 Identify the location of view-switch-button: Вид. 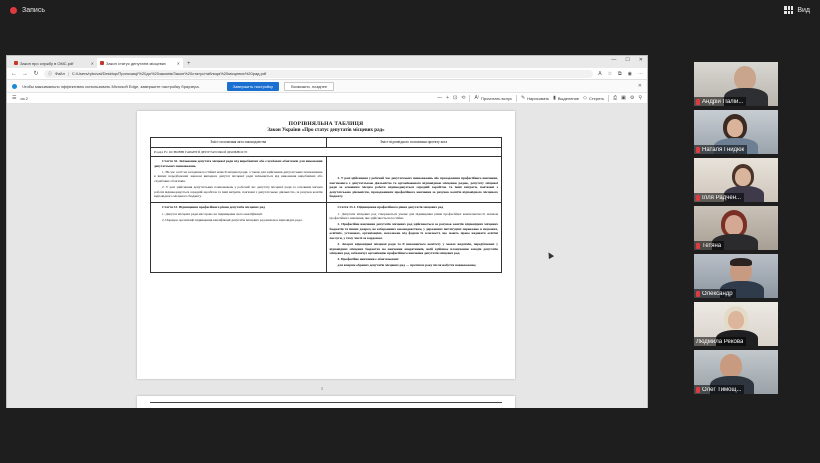
(797, 10).